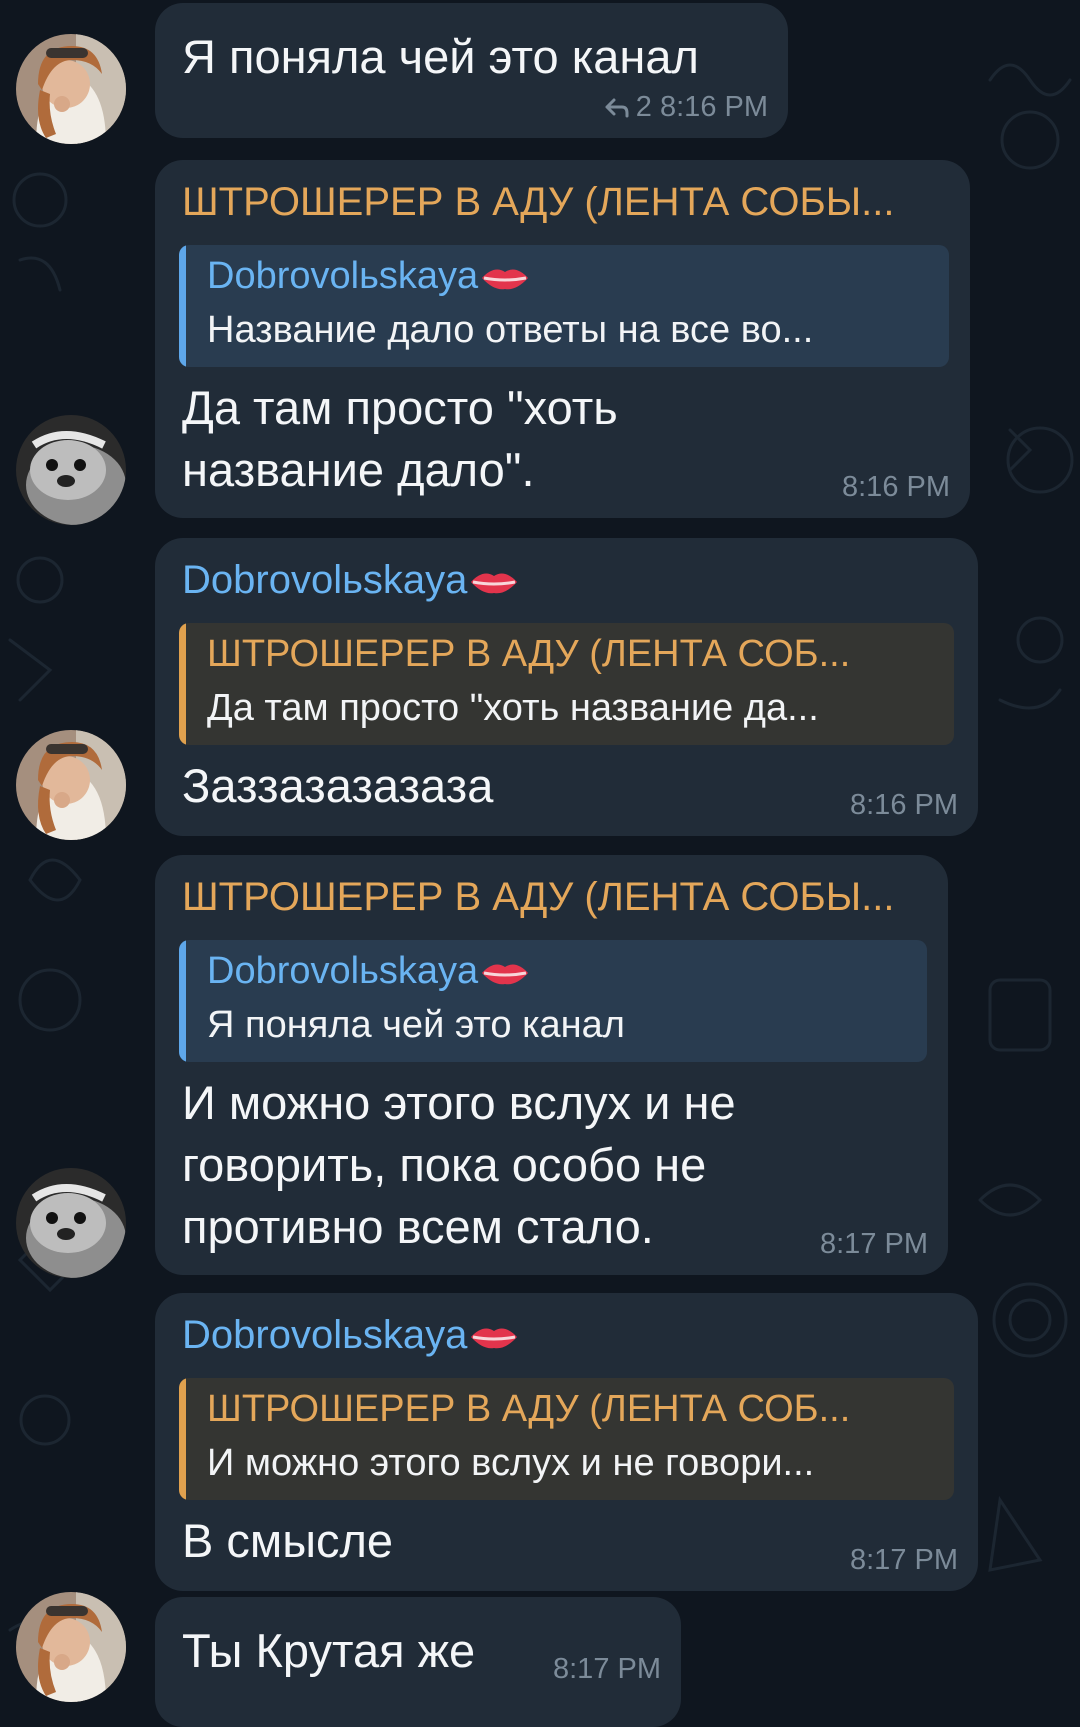 This screenshot has height=1727, width=1080. What do you see at coordinates (553, 1001) in the screenshot?
I see `reply-quote: Dobrovolьskaya Я поняла чей это канал` at bounding box center [553, 1001].